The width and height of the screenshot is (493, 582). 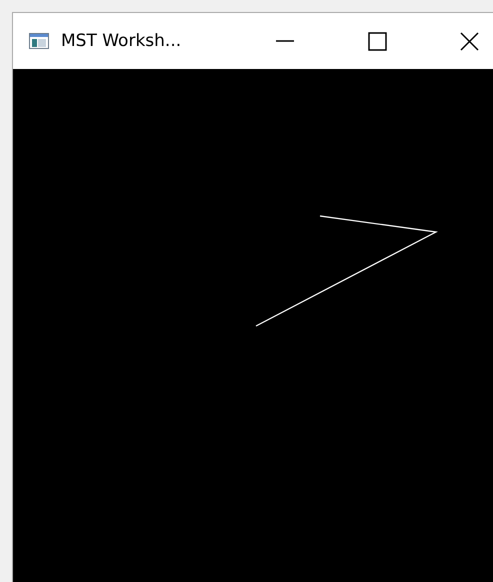 I want to click on close-icon, so click(x=469, y=41).